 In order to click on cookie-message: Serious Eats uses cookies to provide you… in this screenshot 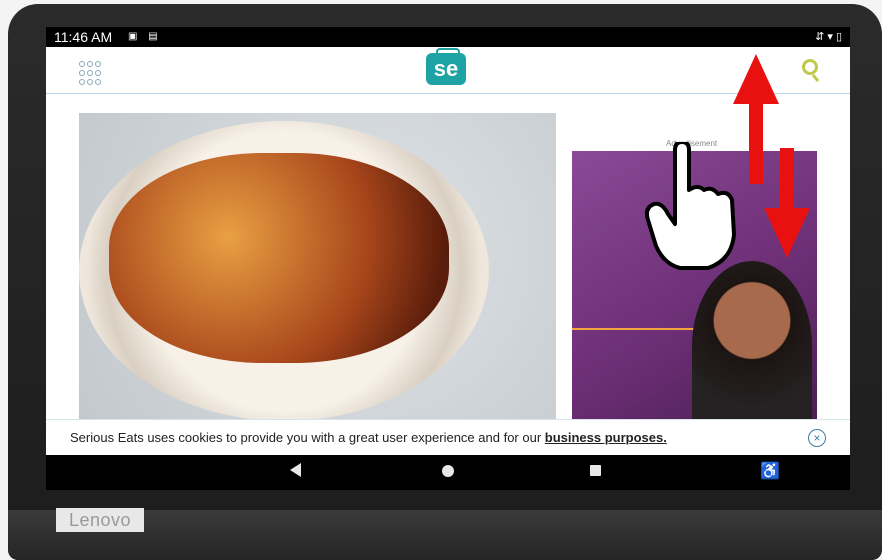, I will do `click(368, 437)`.